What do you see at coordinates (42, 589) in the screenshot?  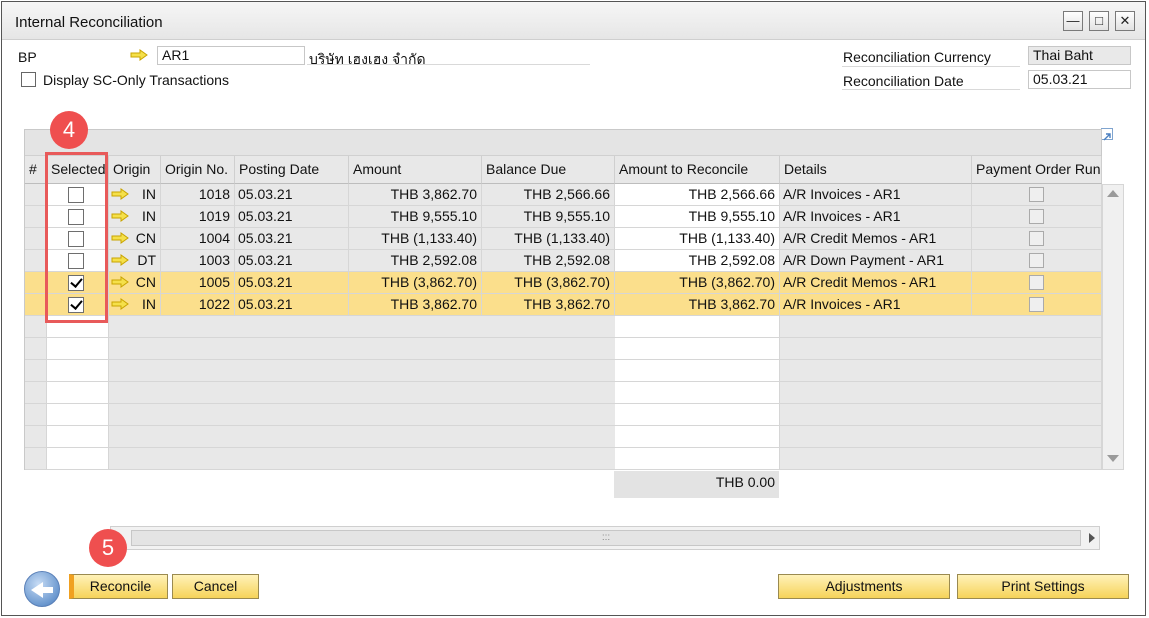 I see `back-arrow-icon` at bounding box center [42, 589].